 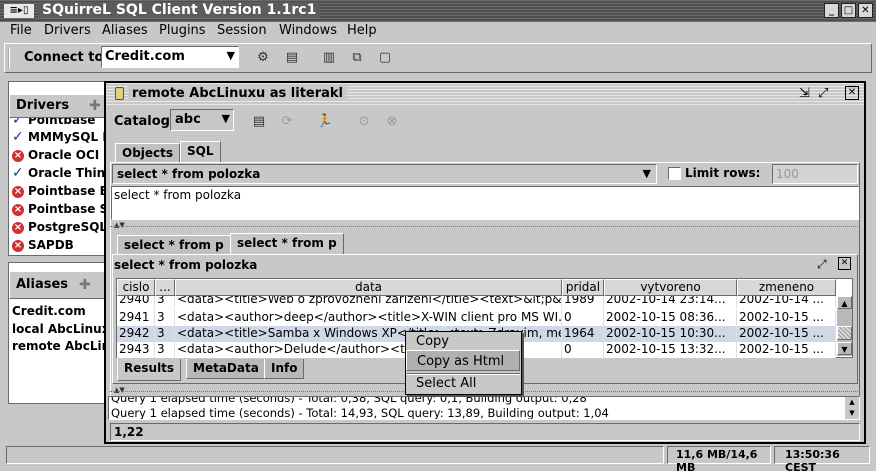 What do you see at coordinates (364, 121) in the screenshot?
I see `execute-icon: ⊙` at bounding box center [364, 121].